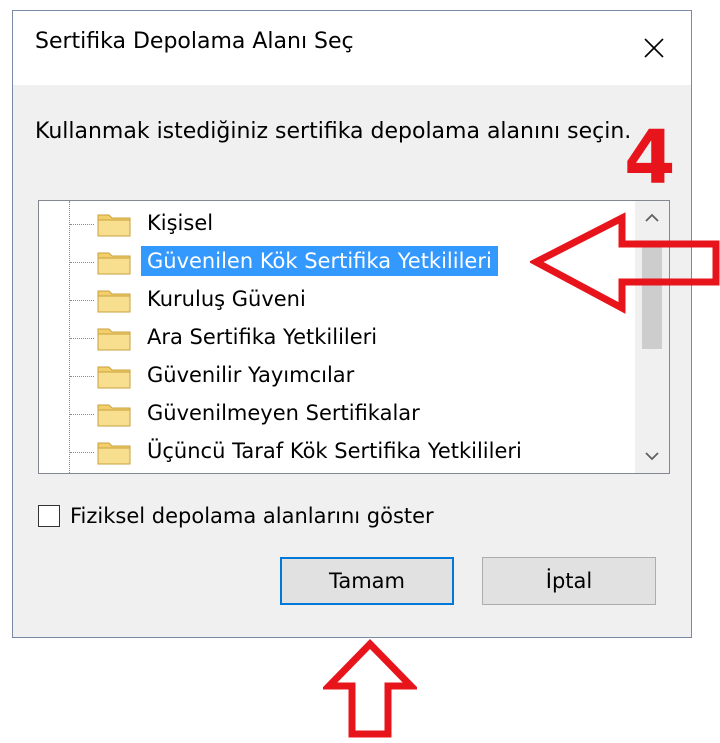 The image size is (720, 743). What do you see at coordinates (251, 375) in the screenshot?
I see `tree-item-label: Güvenilir Yayımcılar` at bounding box center [251, 375].